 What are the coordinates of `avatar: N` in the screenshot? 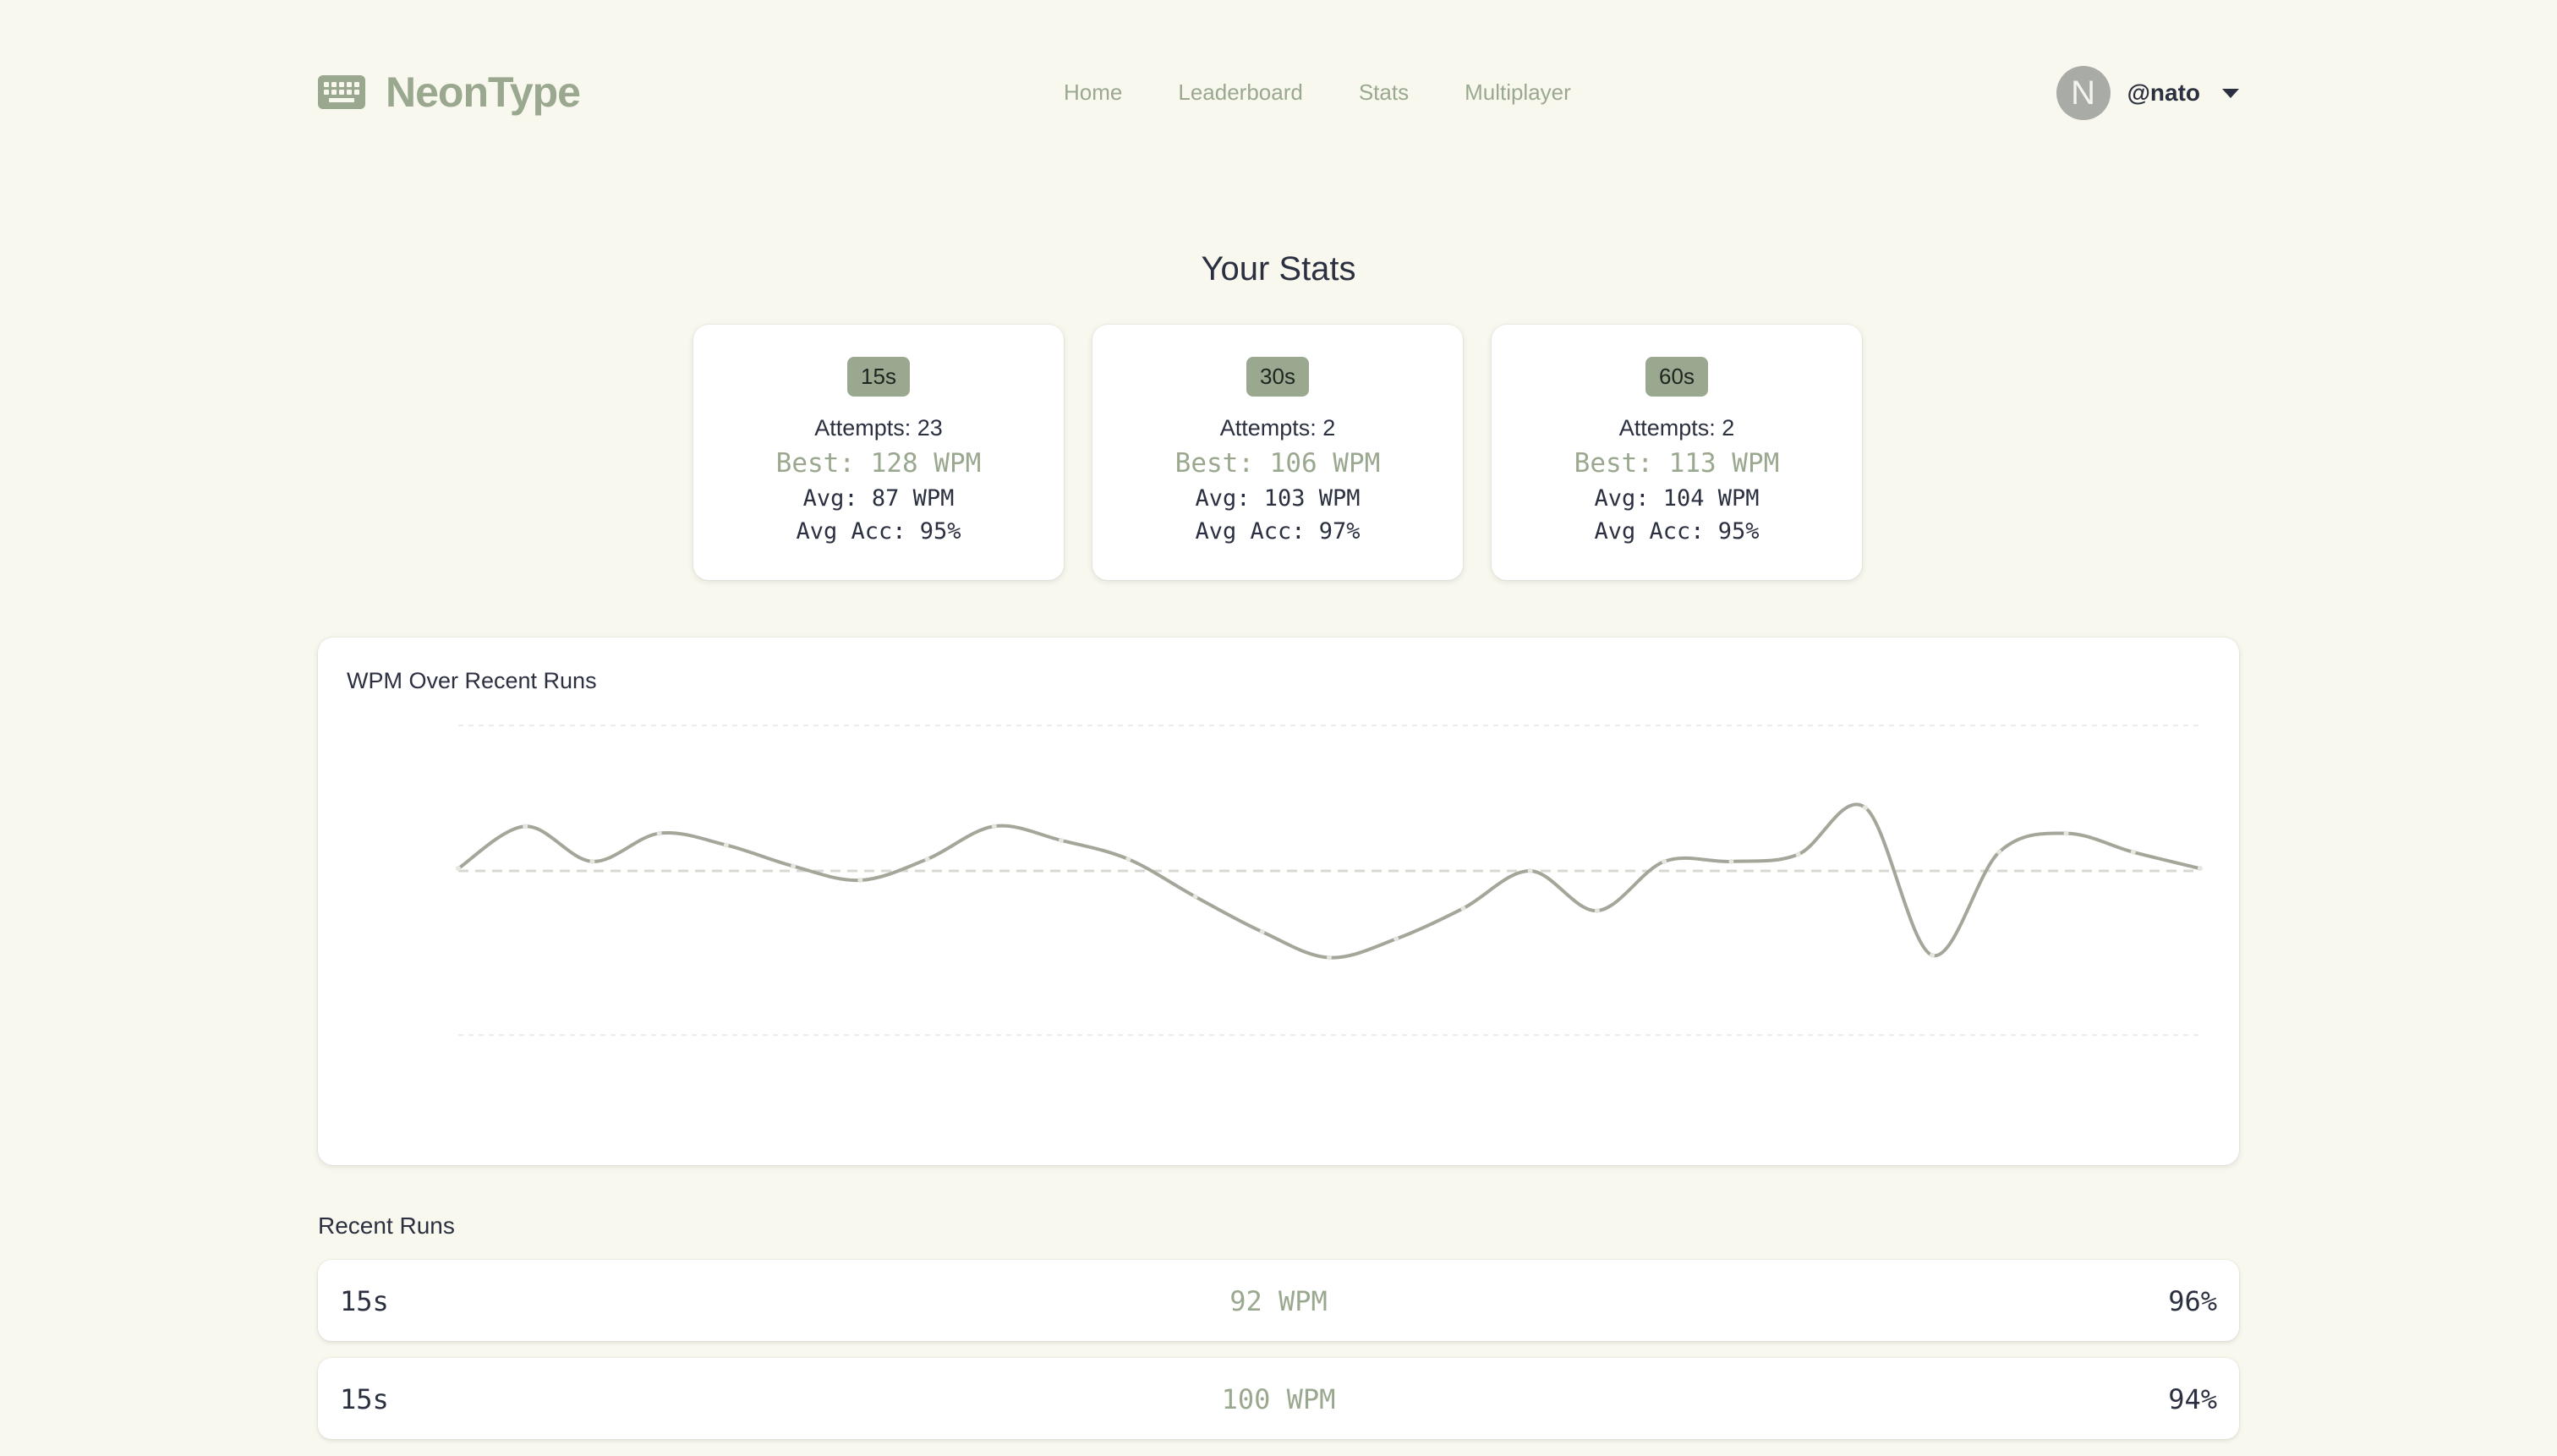 It's located at (2083, 93).